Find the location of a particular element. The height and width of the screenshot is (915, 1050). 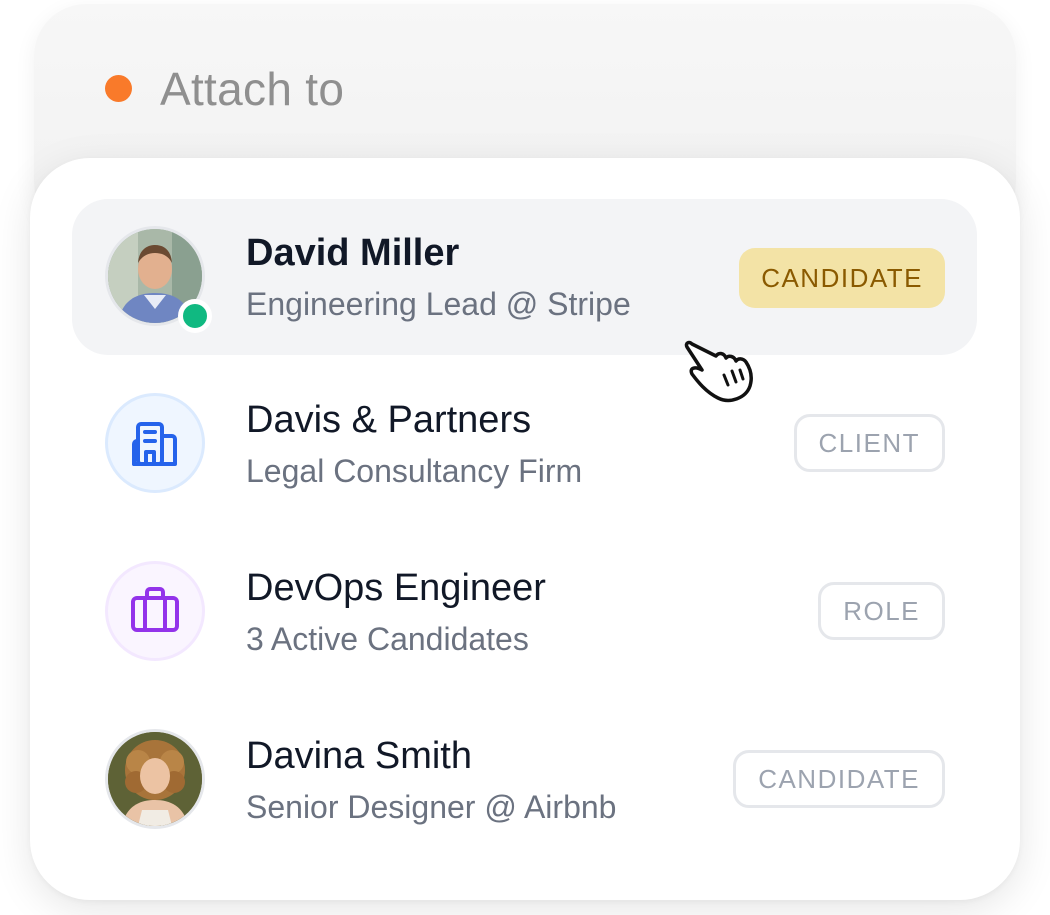

status-indicator-dot is located at coordinates (118, 88).